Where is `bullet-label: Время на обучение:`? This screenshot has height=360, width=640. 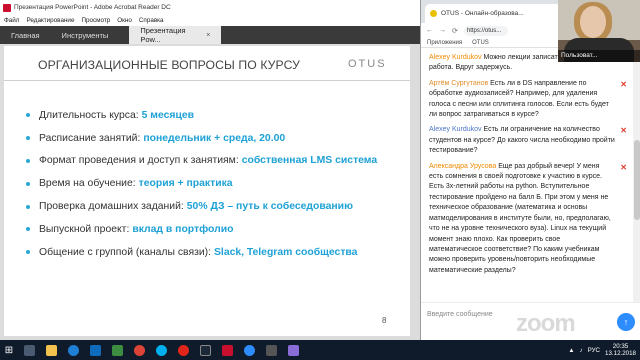
bullet-label: Время на обучение: is located at coordinates (87, 184).